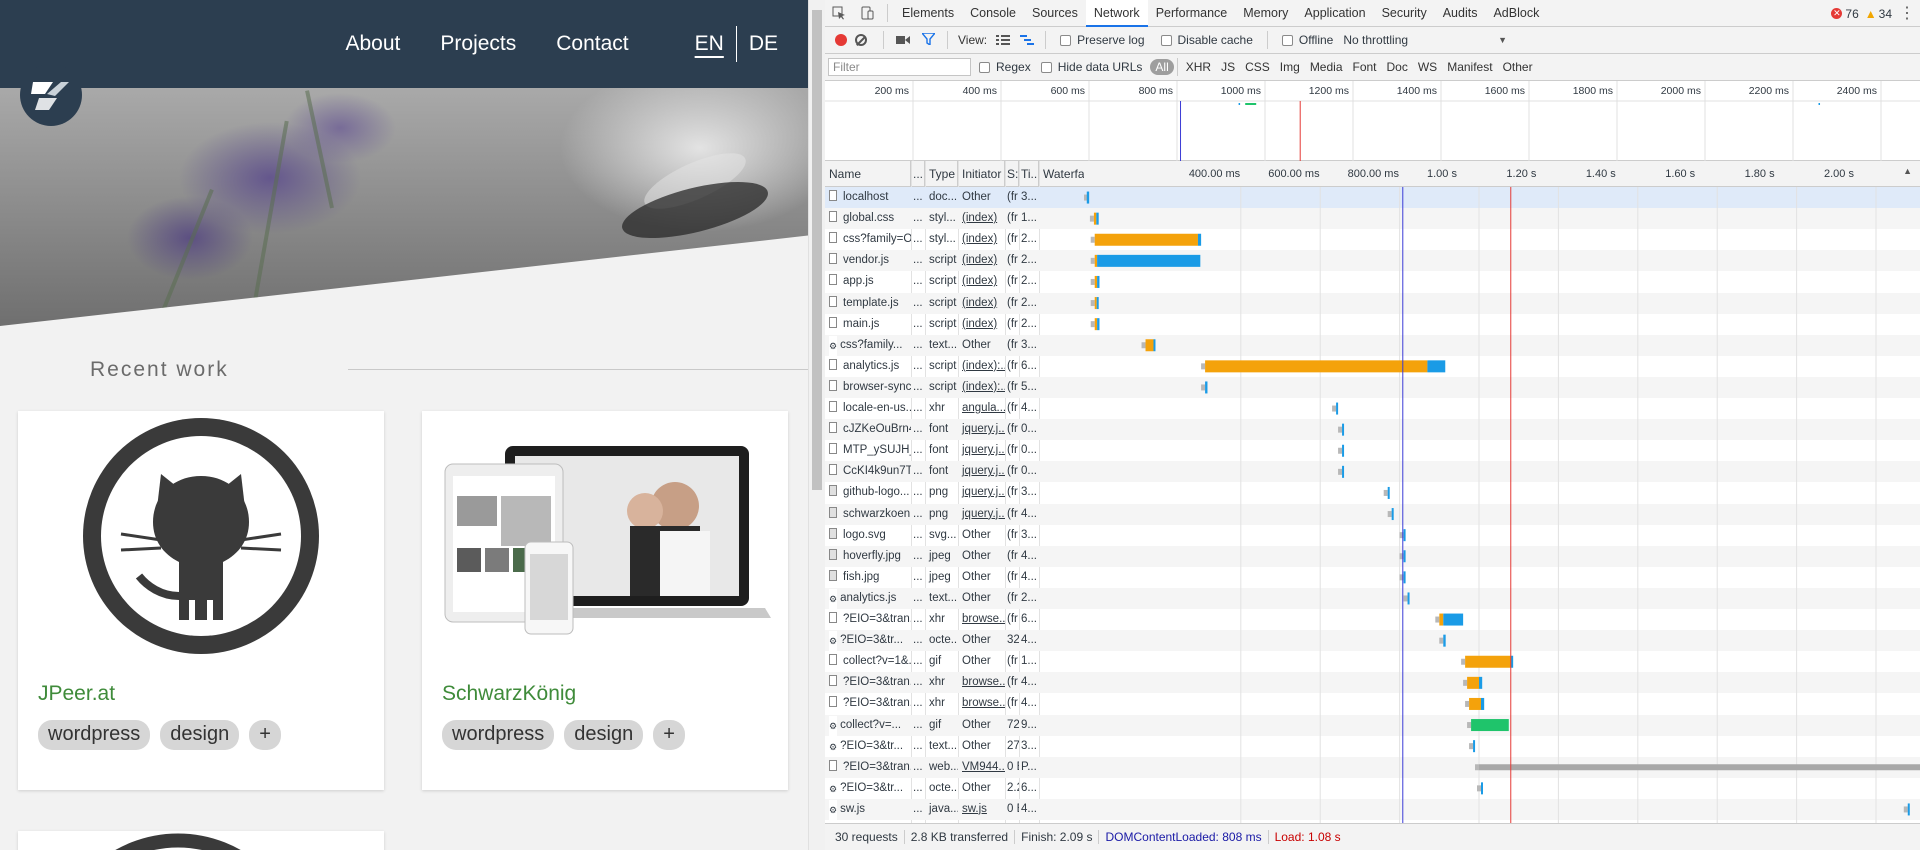 The height and width of the screenshot is (850, 1920). I want to click on request-type: script, so click(943, 365).